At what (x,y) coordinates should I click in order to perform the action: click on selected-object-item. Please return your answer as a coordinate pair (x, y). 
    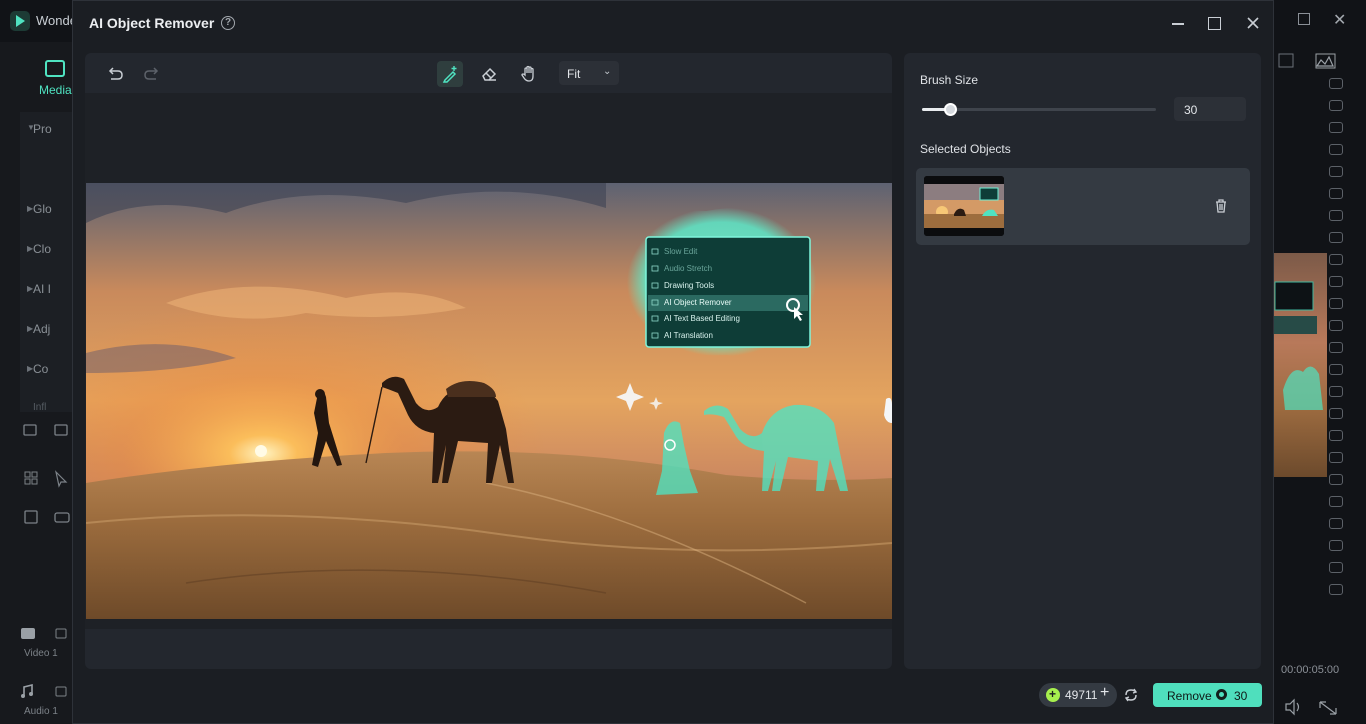
    Looking at the image, I should click on (1083, 206).